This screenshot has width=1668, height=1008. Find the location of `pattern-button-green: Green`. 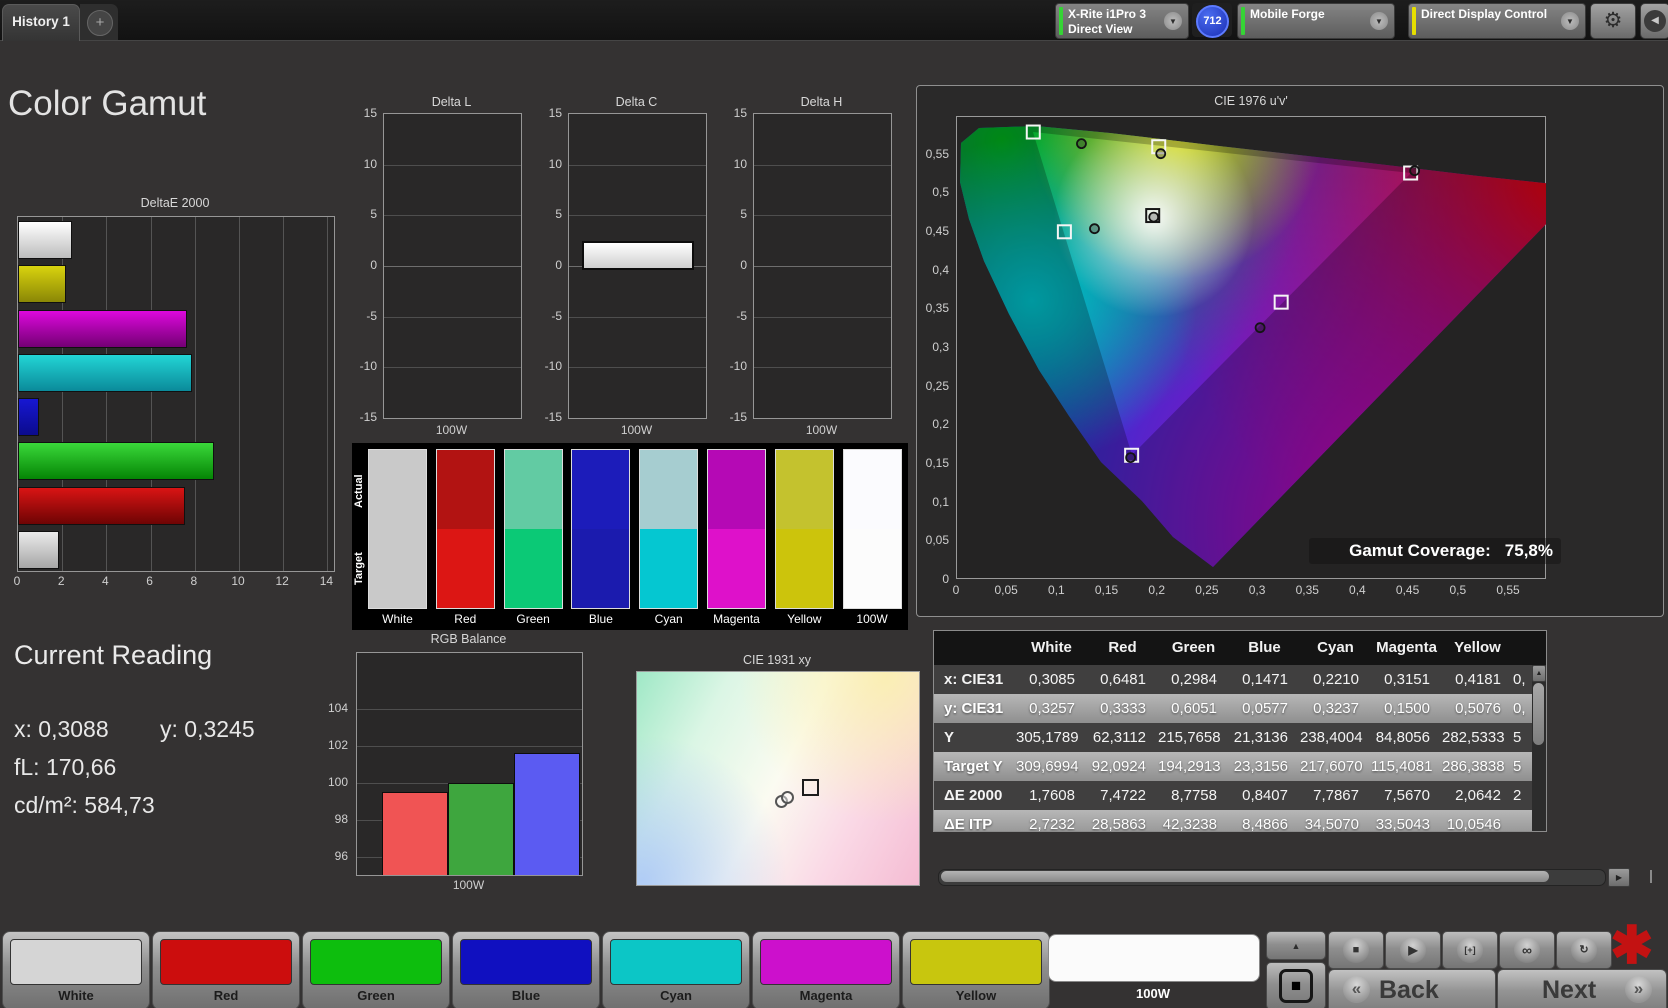

pattern-button-green: Green is located at coordinates (376, 969).